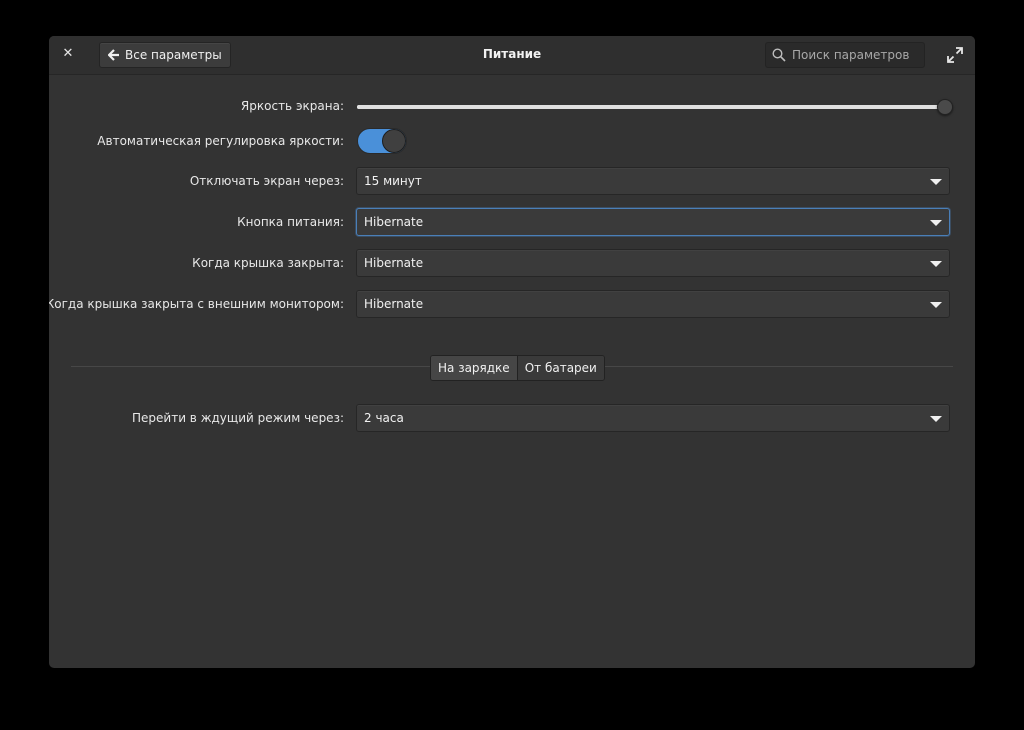  What do you see at coordinates (653, 222) in the screenshot?
I see `power-button-select: Hibernate` at bounding box center [653, 222].